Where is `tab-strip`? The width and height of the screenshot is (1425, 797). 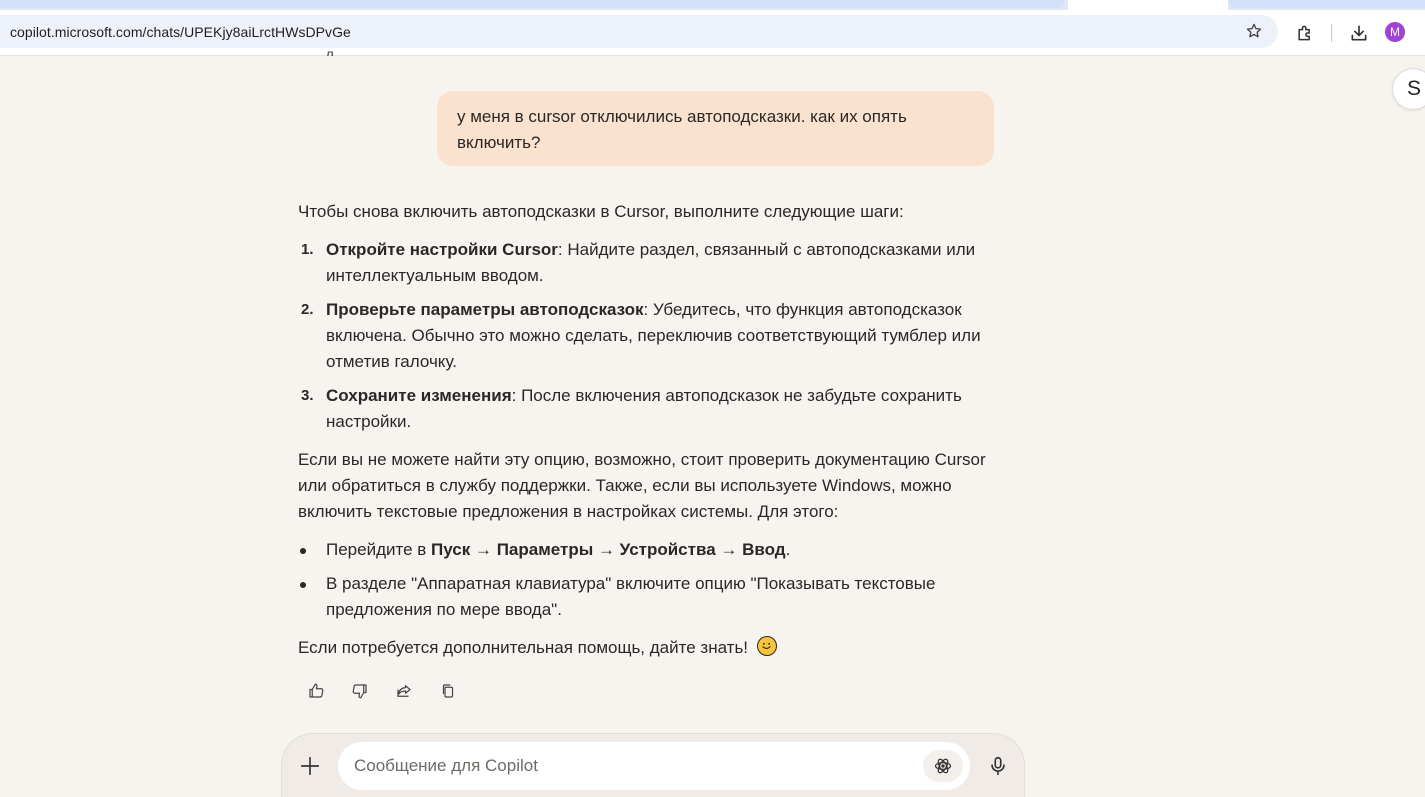
tab-strip is located at coordinates (712, 5).